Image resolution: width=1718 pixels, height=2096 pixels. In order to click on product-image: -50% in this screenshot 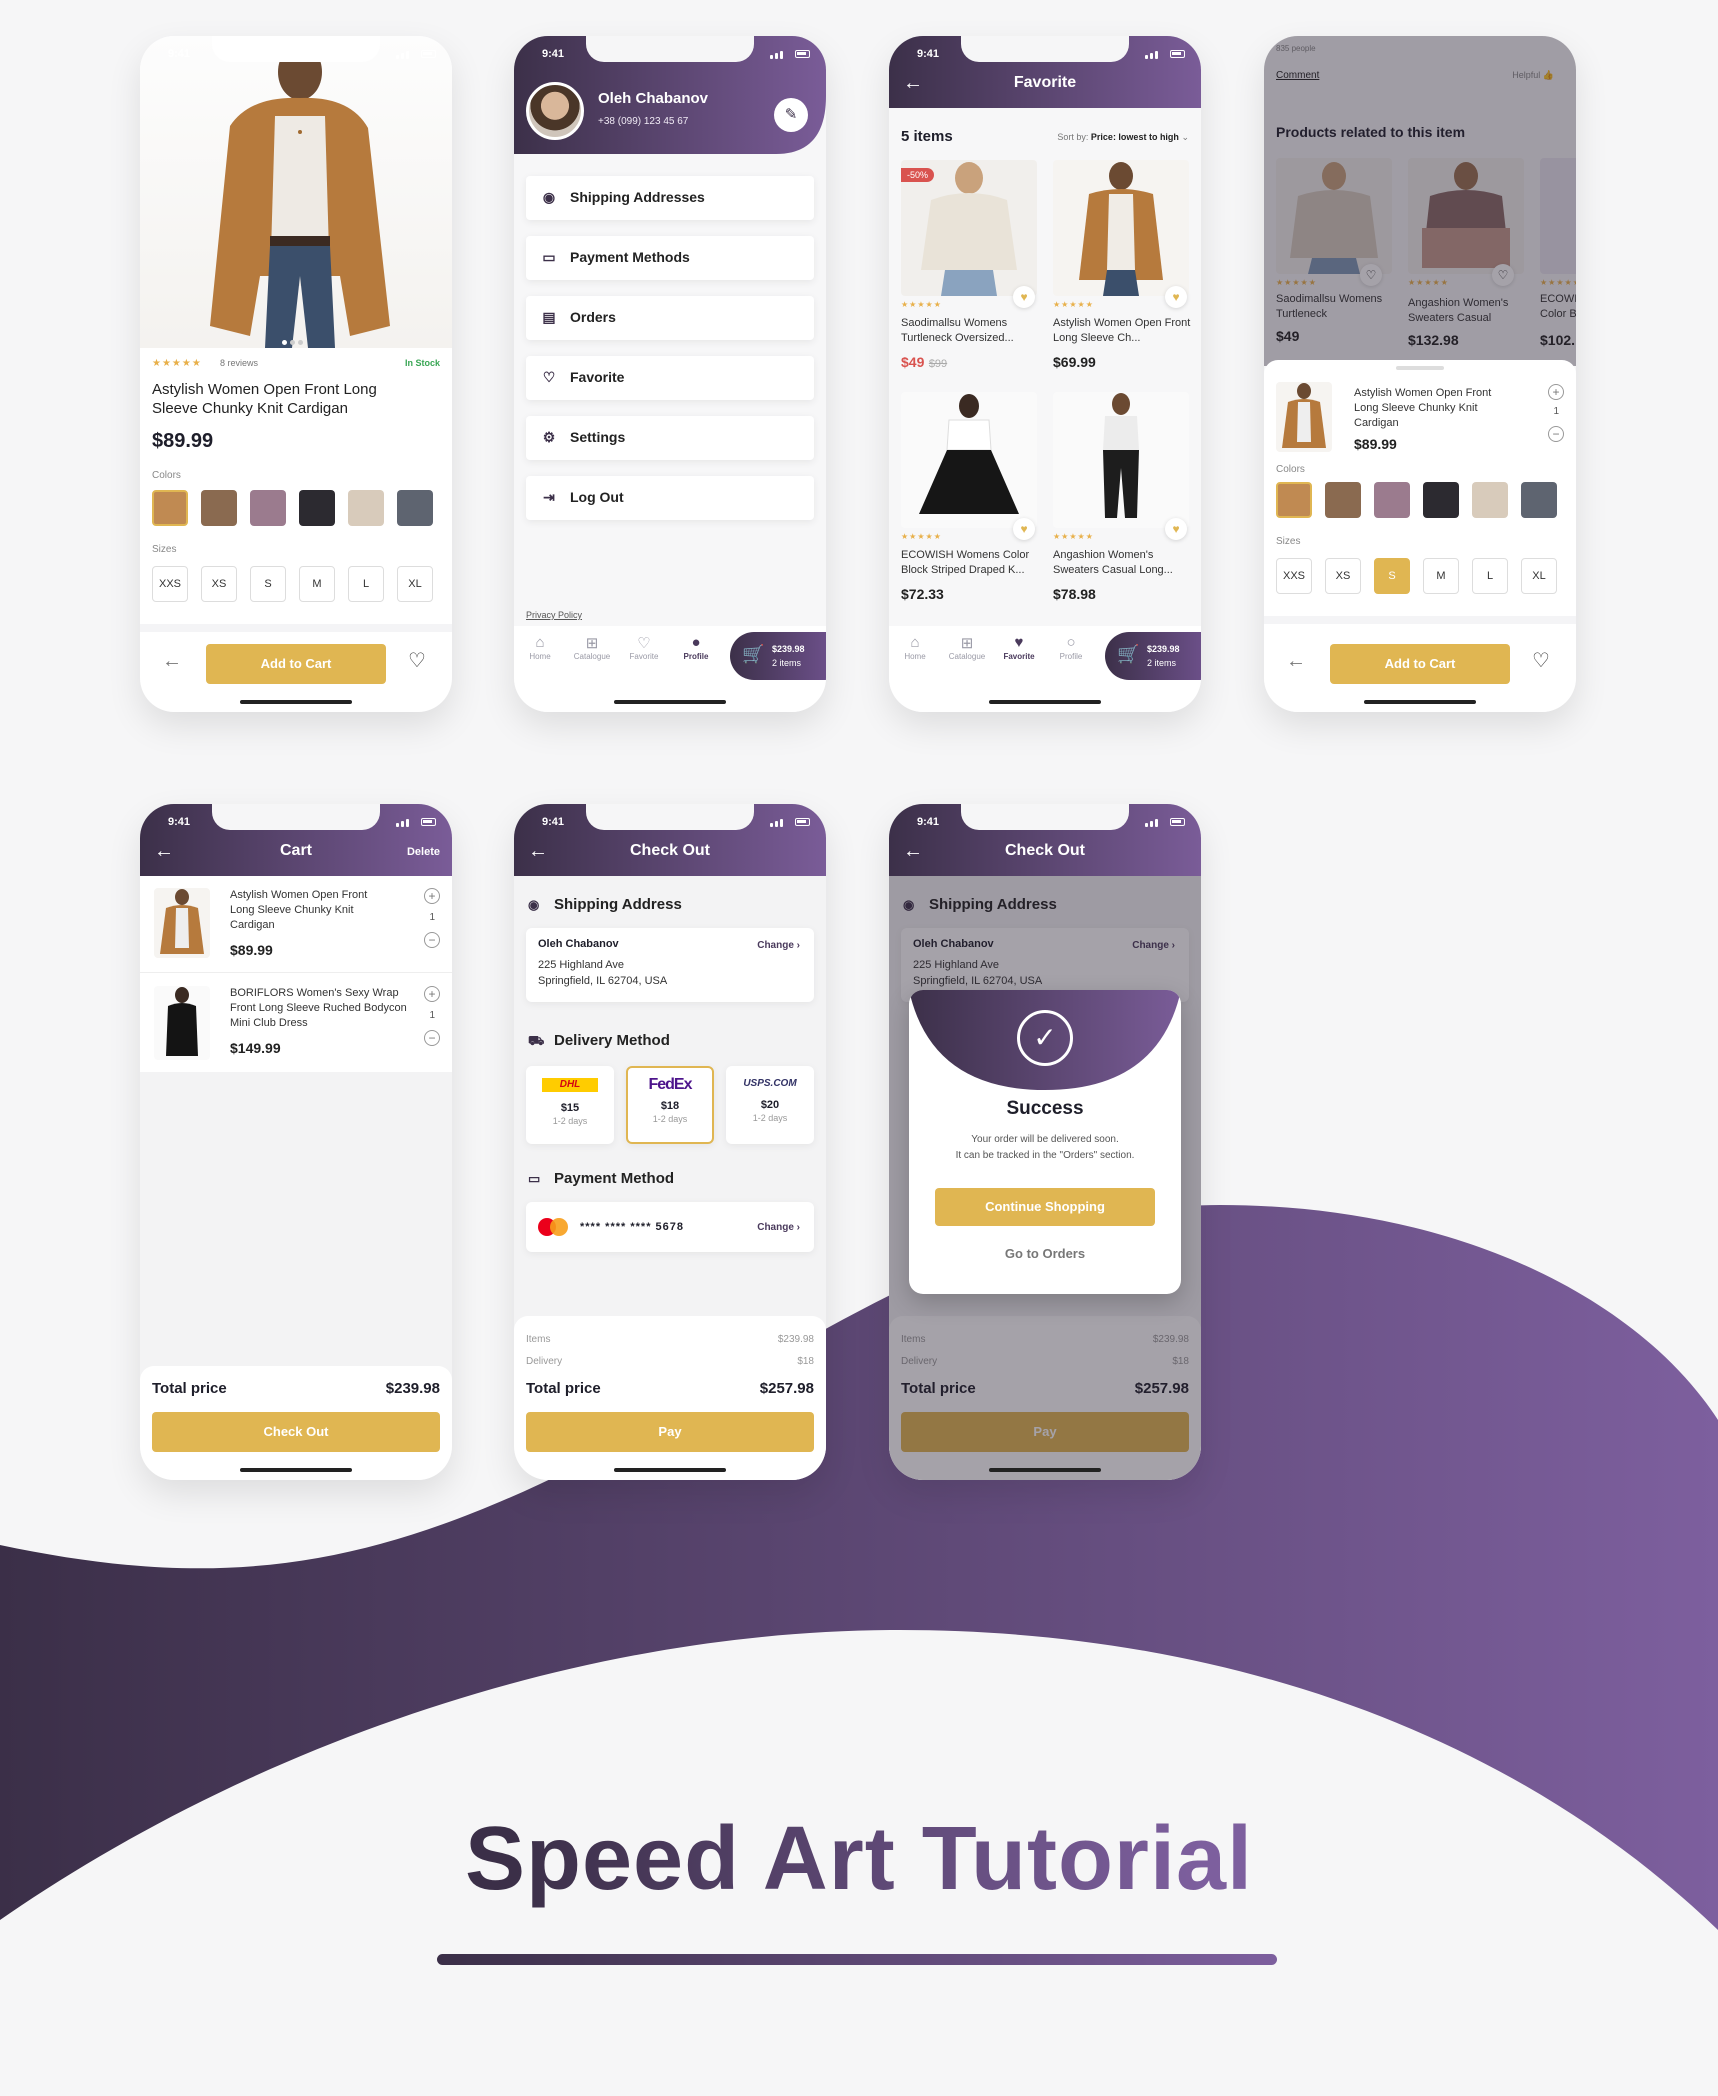, I will do `click(969, 228)`.